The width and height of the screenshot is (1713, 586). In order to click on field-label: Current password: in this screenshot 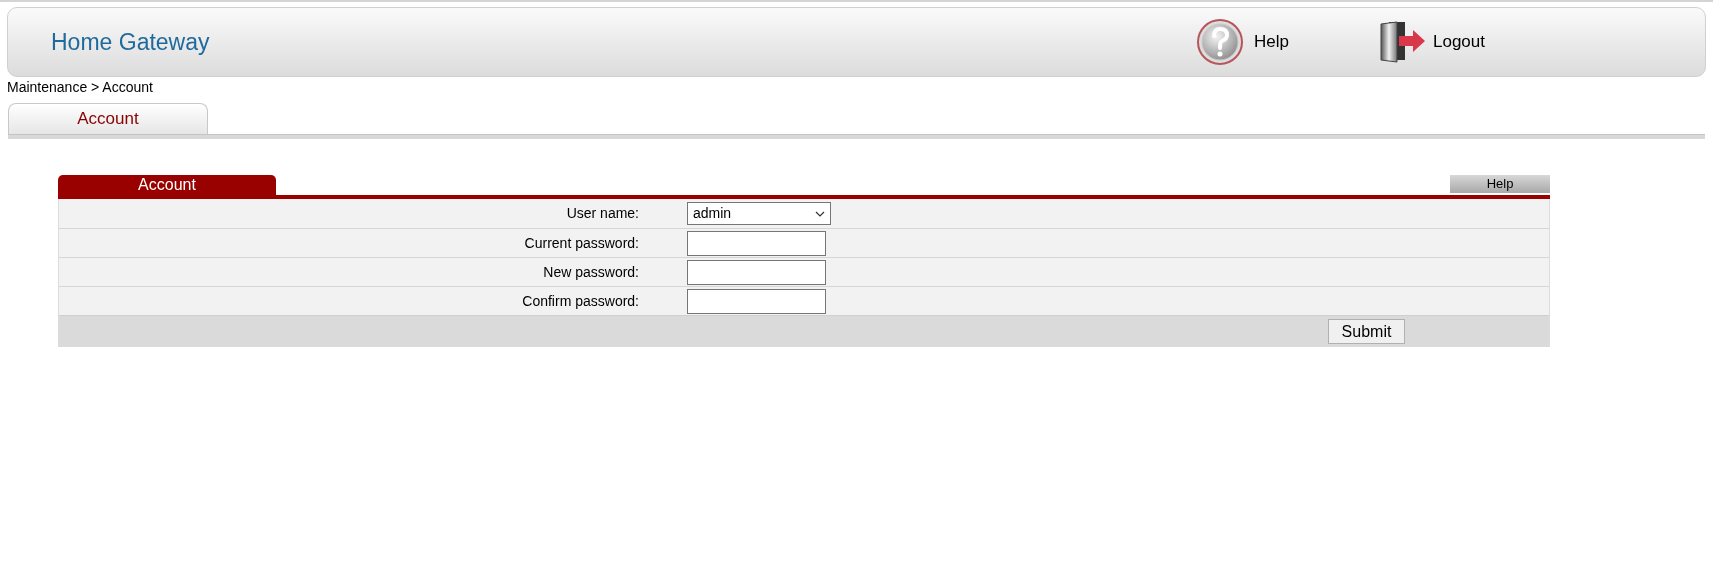, I will do `click(581, 243)`.